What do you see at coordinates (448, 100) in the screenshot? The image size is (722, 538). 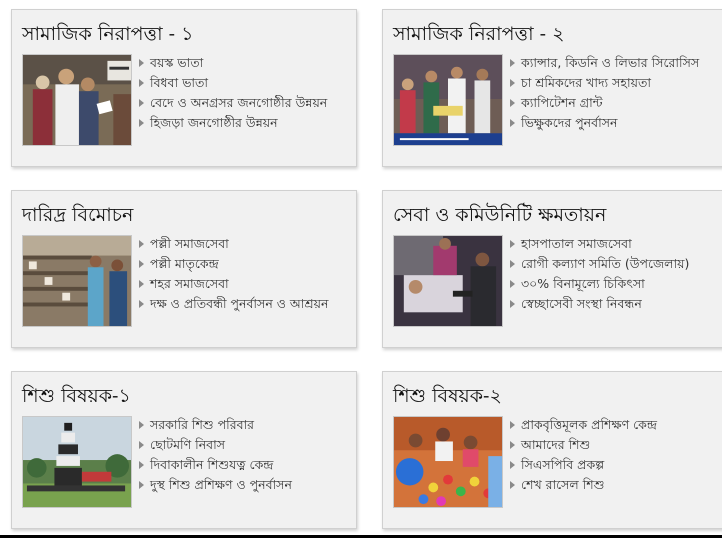 I see `award-ceremony-photo` at bounding box center [448, 100].